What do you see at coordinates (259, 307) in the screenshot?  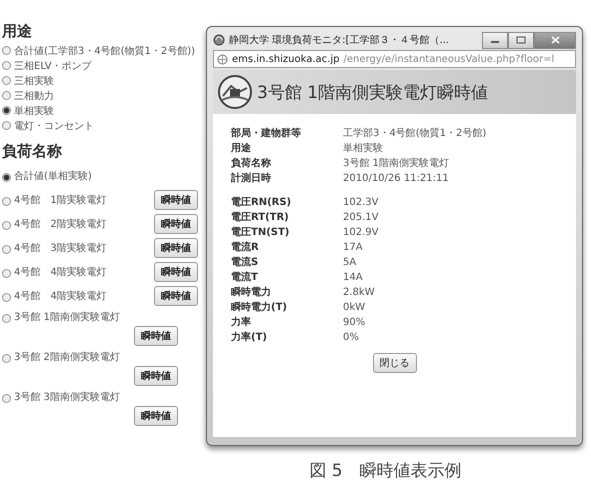 I see `reading-label: 瞬時電力(T)` at bounding box center [259, 307].